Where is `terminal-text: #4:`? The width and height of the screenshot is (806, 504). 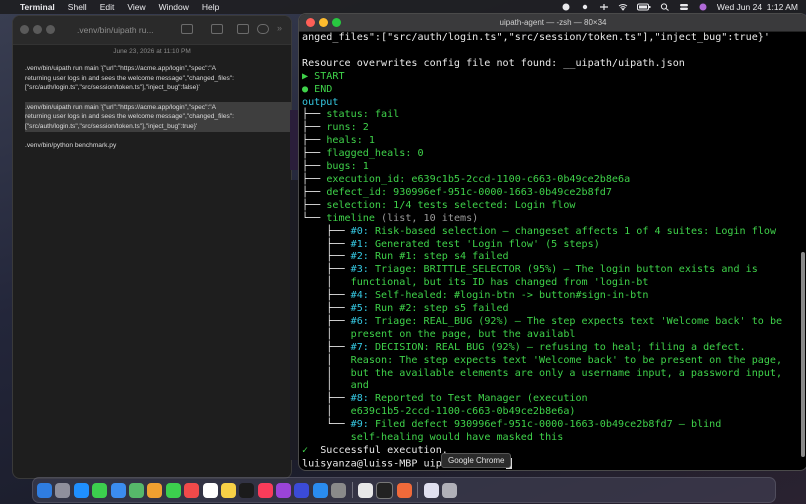
terminal-text: #4: is located at coordinates (362, 296).